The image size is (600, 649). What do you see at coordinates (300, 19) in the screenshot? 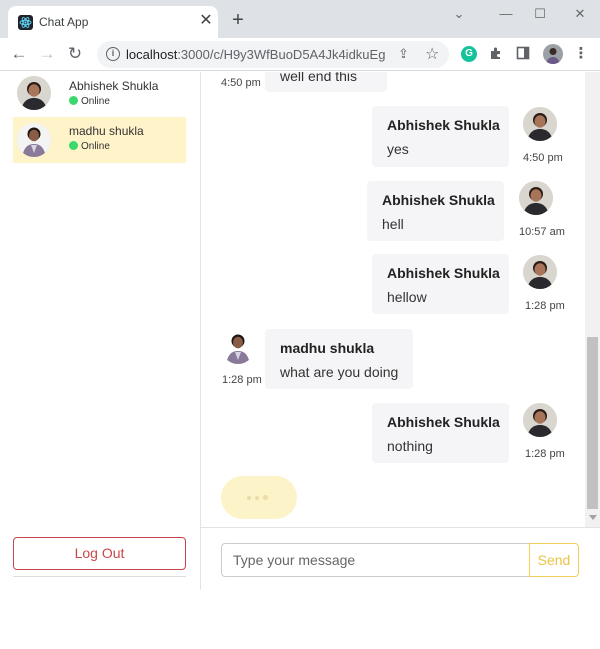
I see `browser-tabstrip: Chat App ✕ + ⌄ — ☐ ✕` at bounding box center [300, 19].